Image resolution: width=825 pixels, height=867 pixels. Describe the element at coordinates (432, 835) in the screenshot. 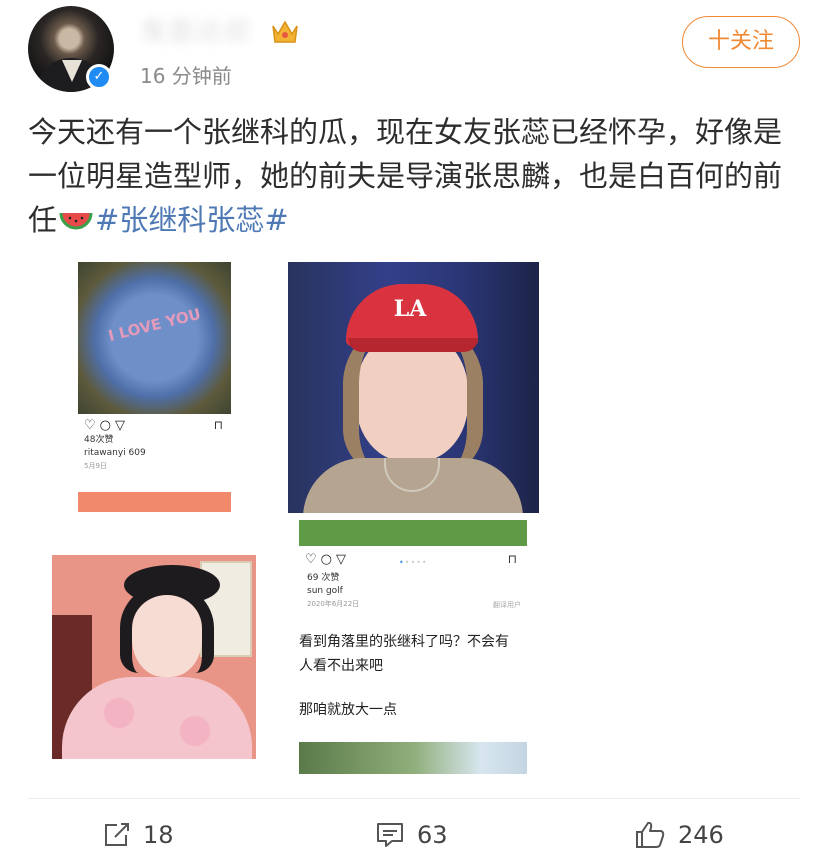

I see `comment-count: 63` at that location.